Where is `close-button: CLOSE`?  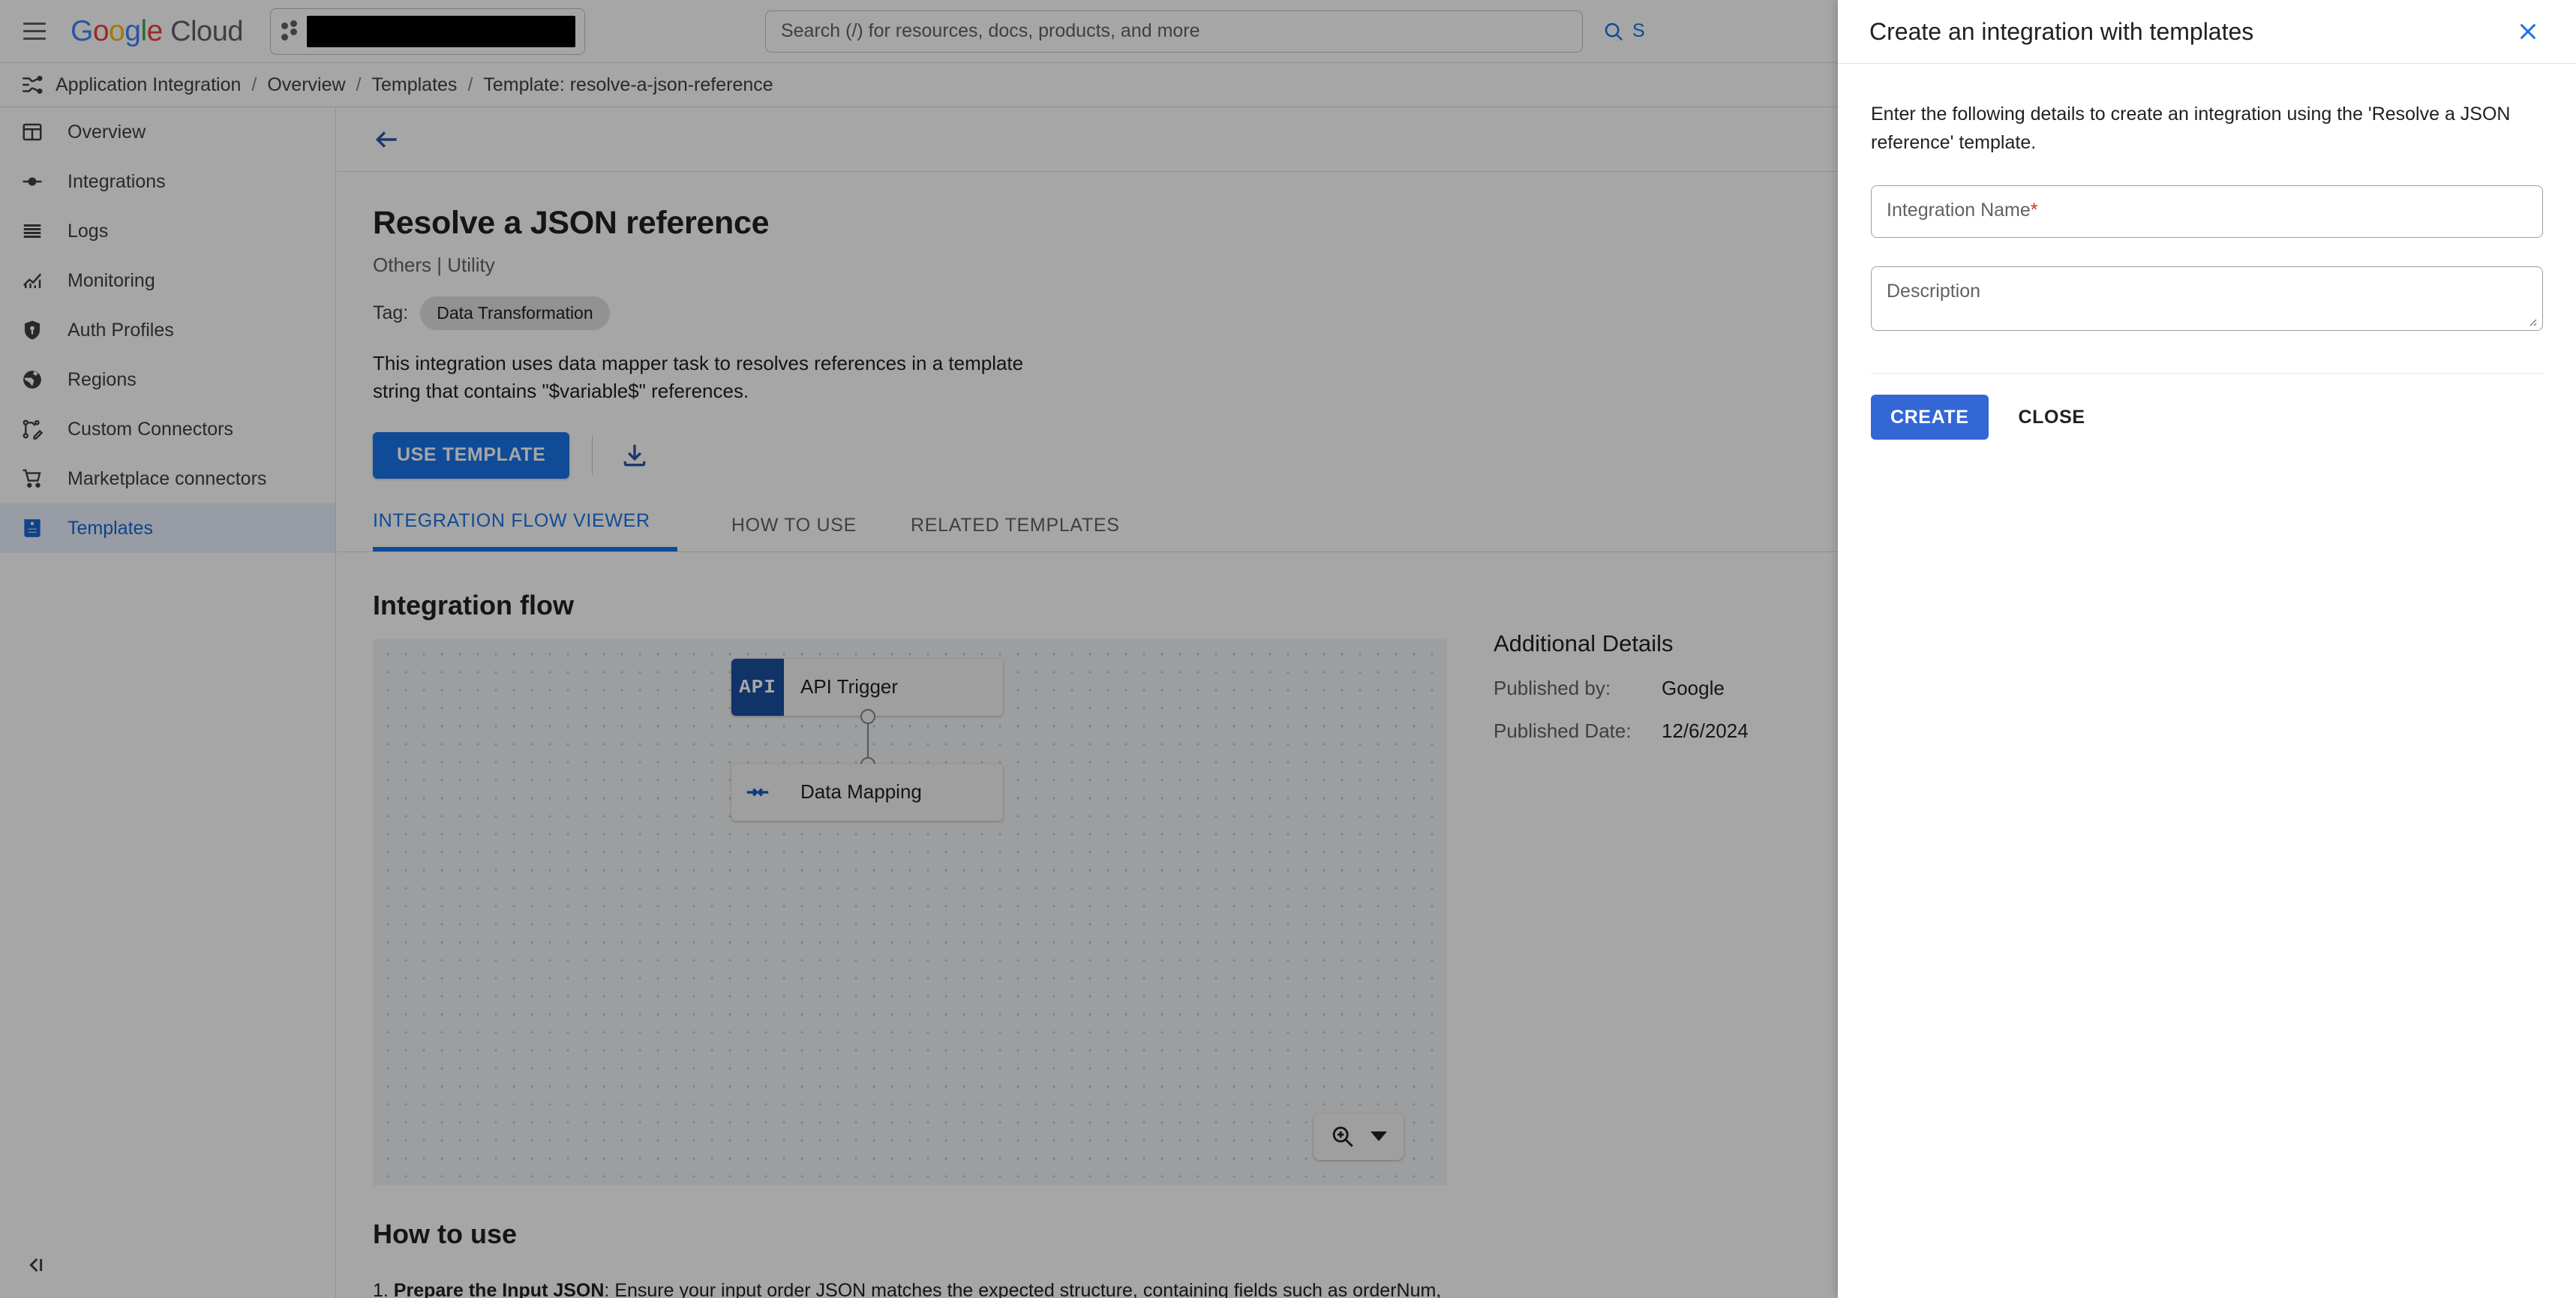
close-button: CLOSE is located at coordinates (2052, 418).